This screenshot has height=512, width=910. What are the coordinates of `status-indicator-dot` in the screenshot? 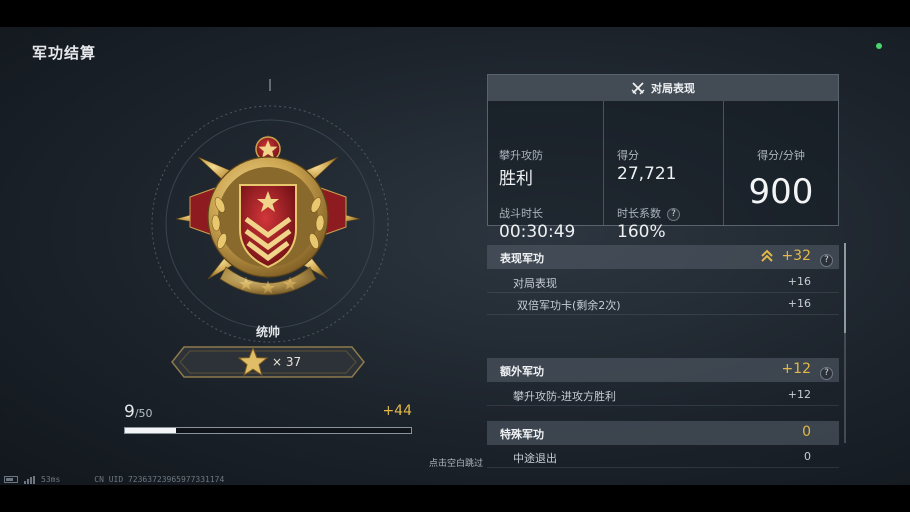 It's located at (879, 46).